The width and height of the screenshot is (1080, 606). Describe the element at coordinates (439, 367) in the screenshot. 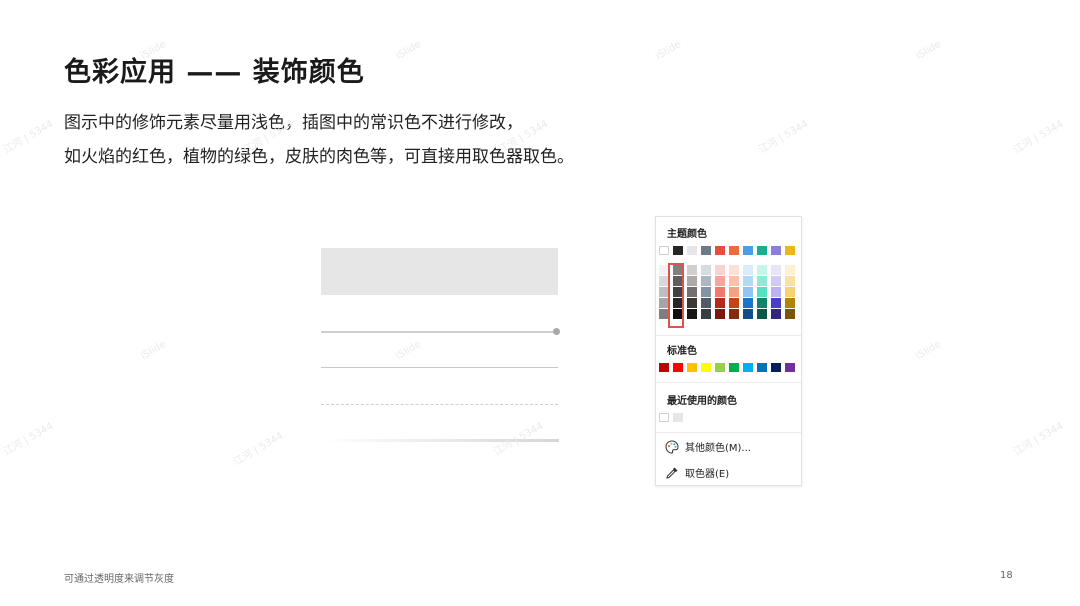

I see `sample-solid-line` at that location.